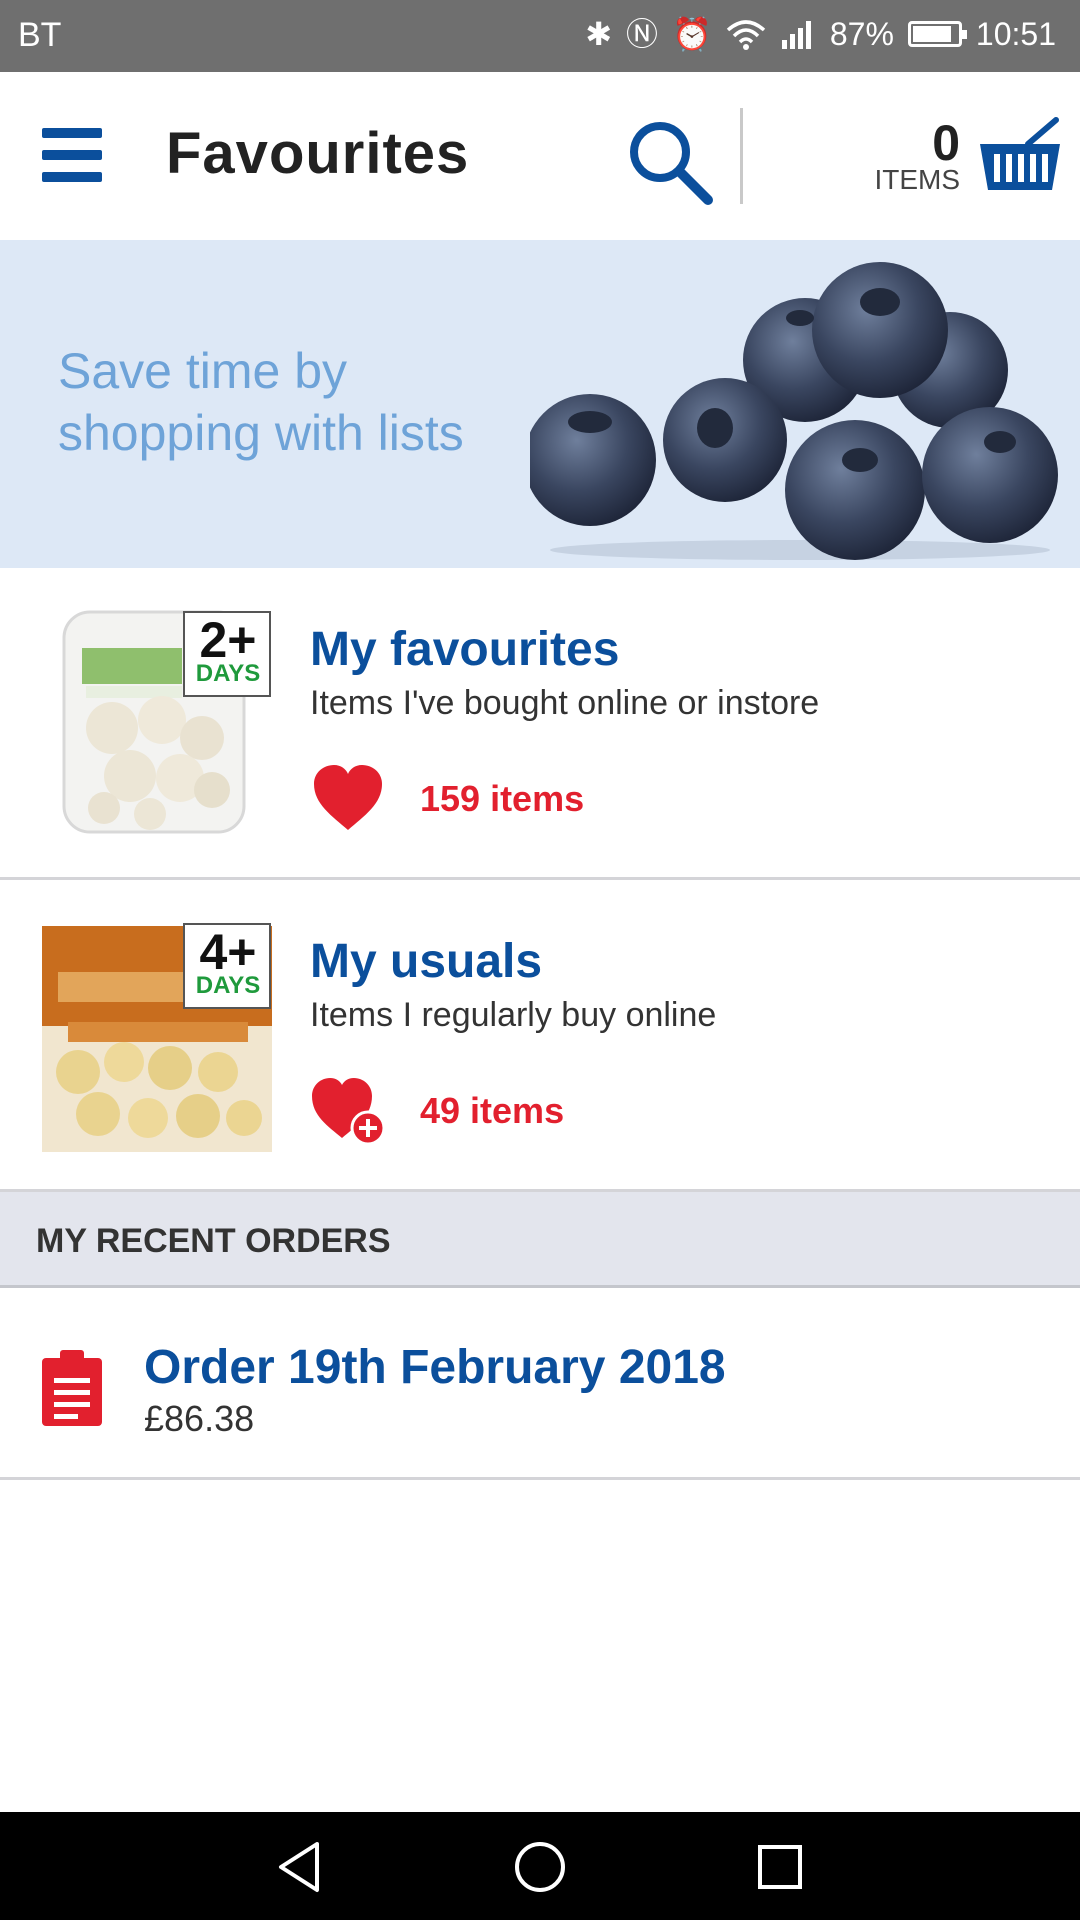 This screenshot has width=1080, height=1920. What do you see at coordinates (502, 798) in the screenshot?
I see `list-item-count: 159 items` at bounding box center [502, 798].